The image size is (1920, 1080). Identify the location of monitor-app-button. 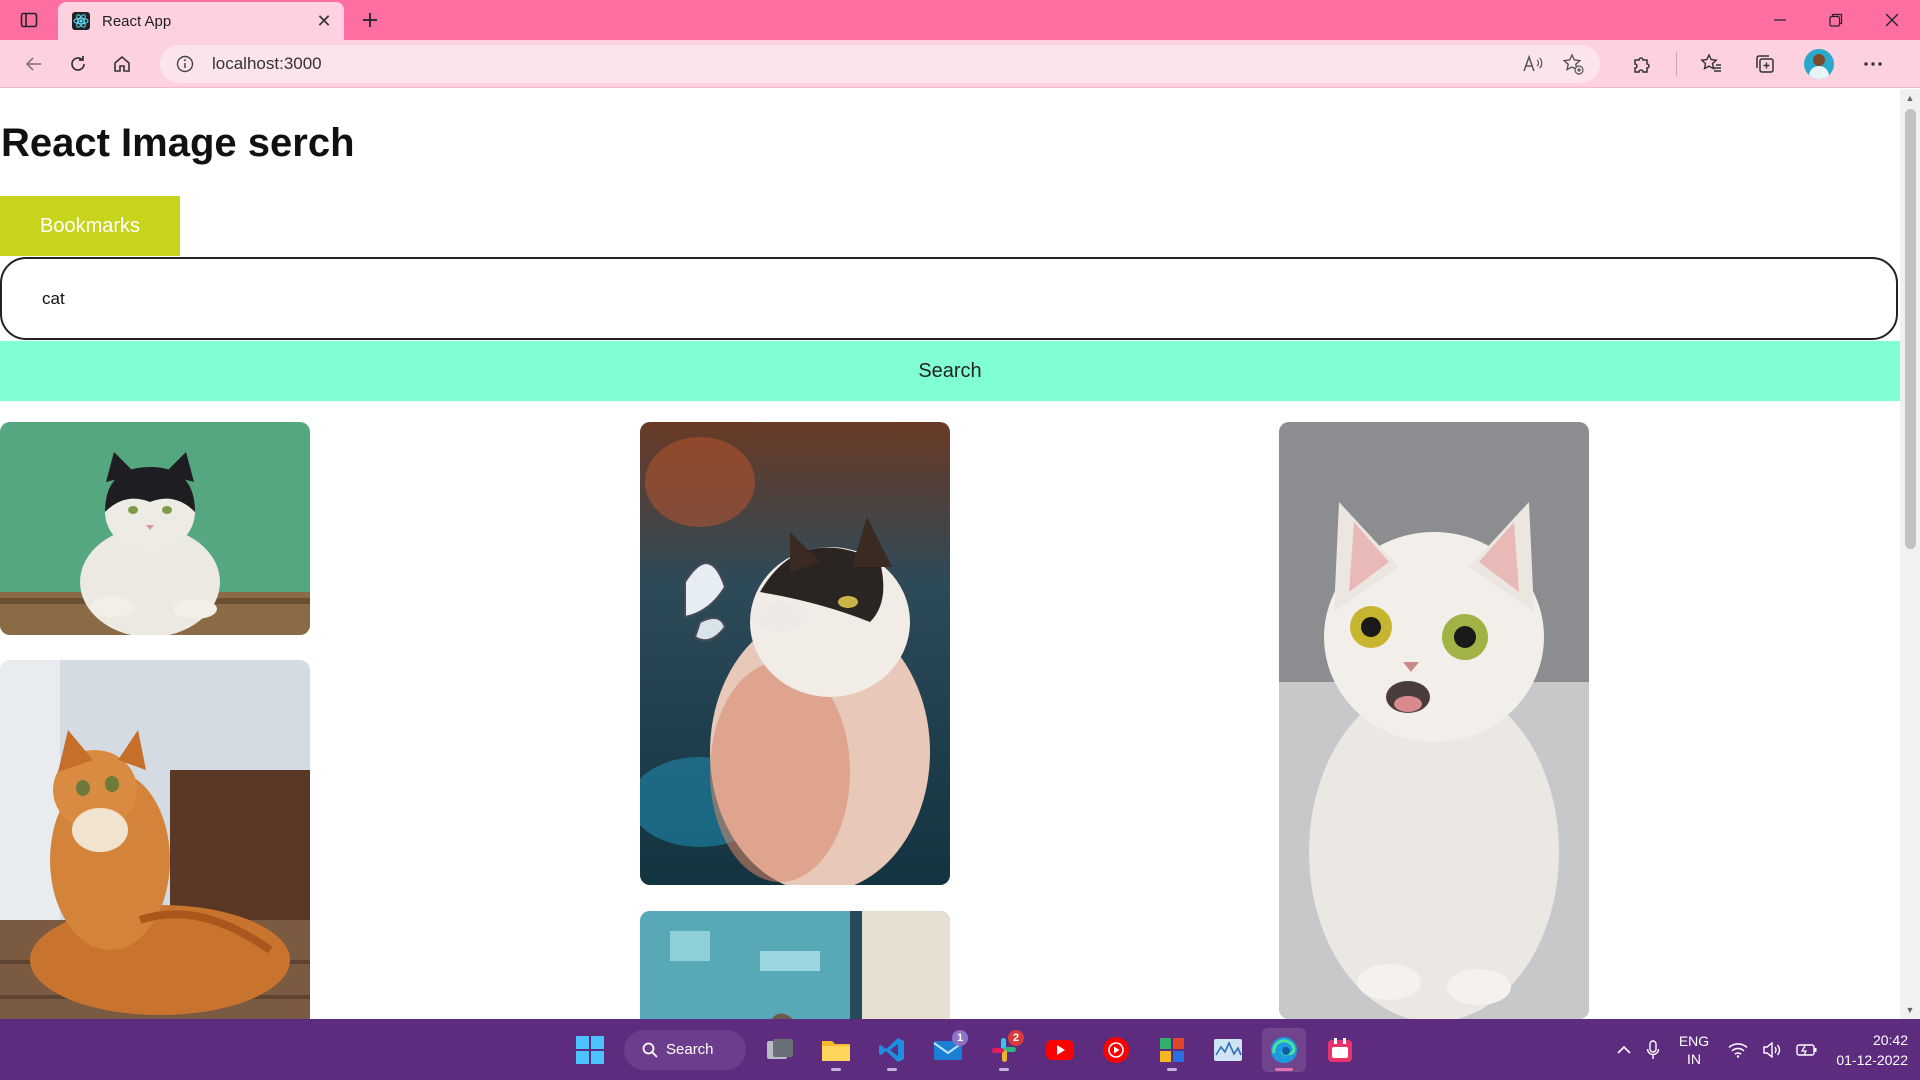
(1228, 1050).